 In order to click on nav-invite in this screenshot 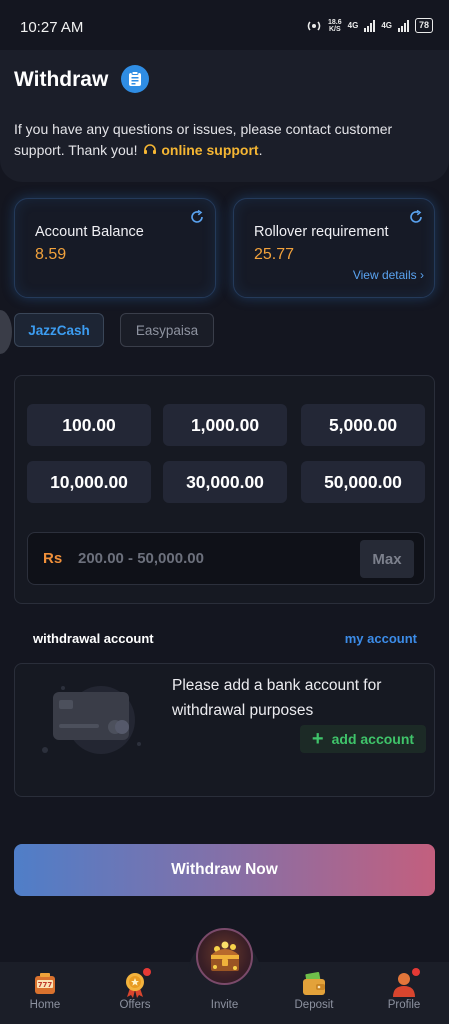, I will do `click(224, 956)`.